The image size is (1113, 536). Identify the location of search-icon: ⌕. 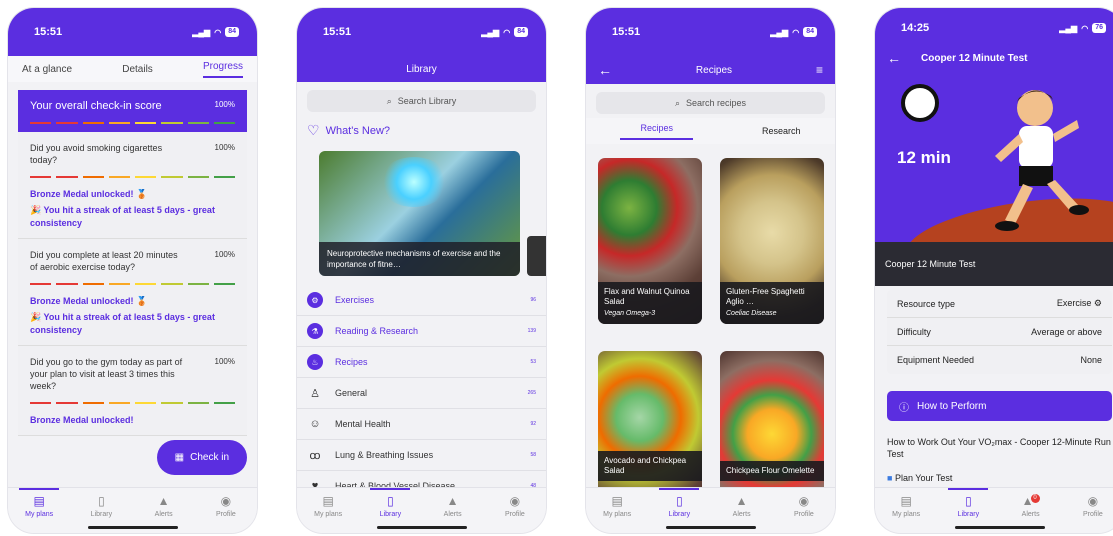
(389, 100).